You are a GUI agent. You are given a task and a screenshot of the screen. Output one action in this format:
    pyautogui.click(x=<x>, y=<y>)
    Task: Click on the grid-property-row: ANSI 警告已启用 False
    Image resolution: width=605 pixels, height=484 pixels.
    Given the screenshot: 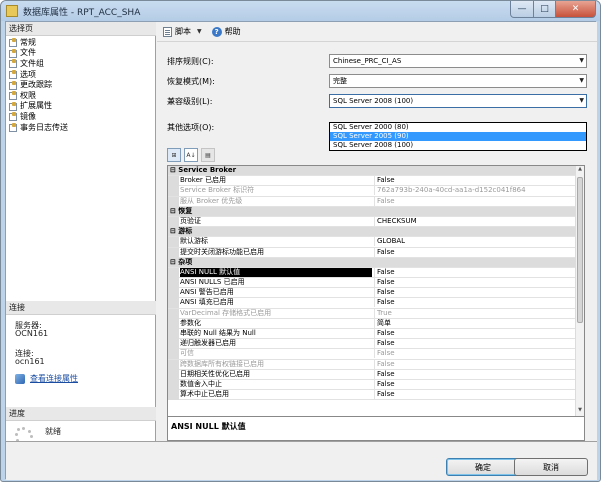 What is the action you would take?
    pyautogui.click(x=372, y=293)
    